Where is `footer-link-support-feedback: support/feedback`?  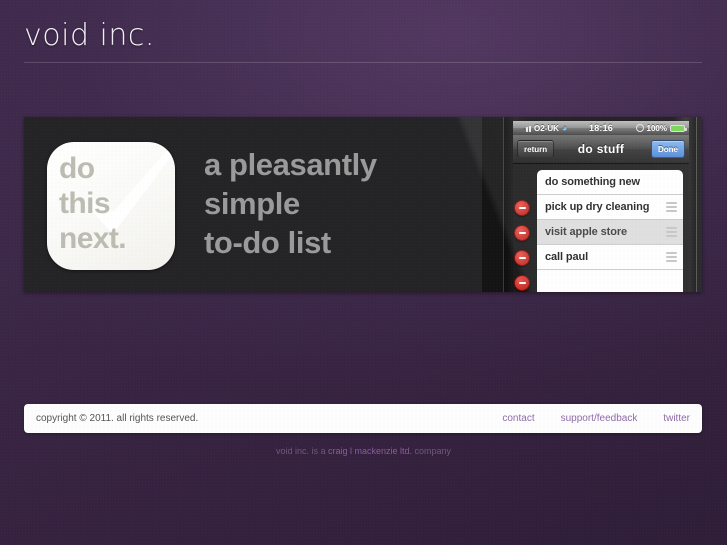
footer-link-support-feedback: support/feedback is located at coordinates (599, 418).